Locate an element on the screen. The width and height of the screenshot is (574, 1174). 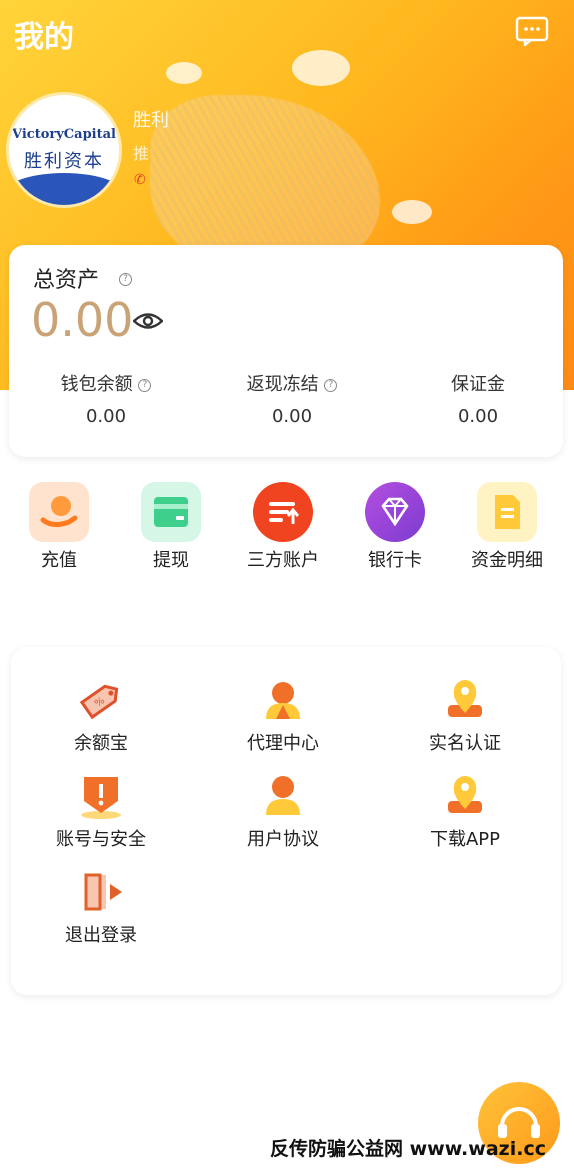
menu-item-label: 账号与安全 is located at coordinates (101, 839).